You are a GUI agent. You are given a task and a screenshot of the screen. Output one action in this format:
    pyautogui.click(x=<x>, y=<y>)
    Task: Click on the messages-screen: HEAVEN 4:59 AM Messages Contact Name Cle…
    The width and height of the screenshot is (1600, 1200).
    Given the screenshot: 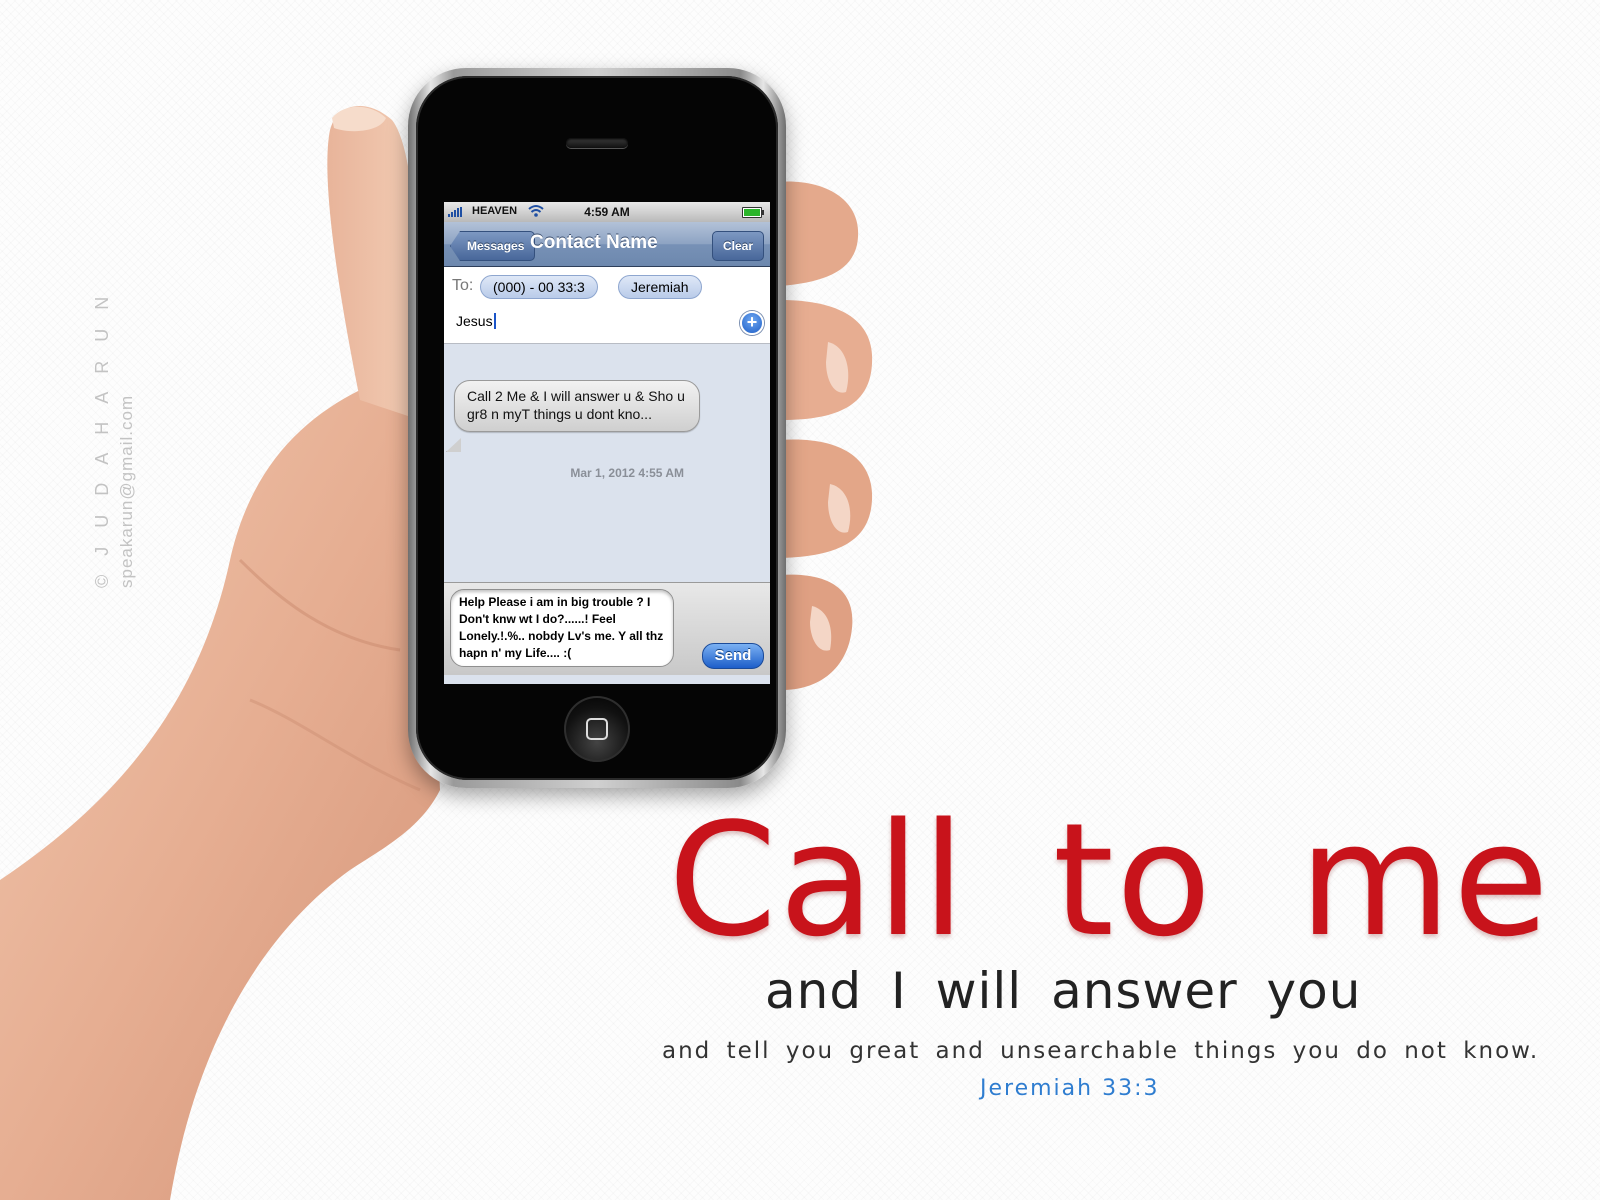 What is the action you would take?
    pyautogui.click(x=607, y=443)
    